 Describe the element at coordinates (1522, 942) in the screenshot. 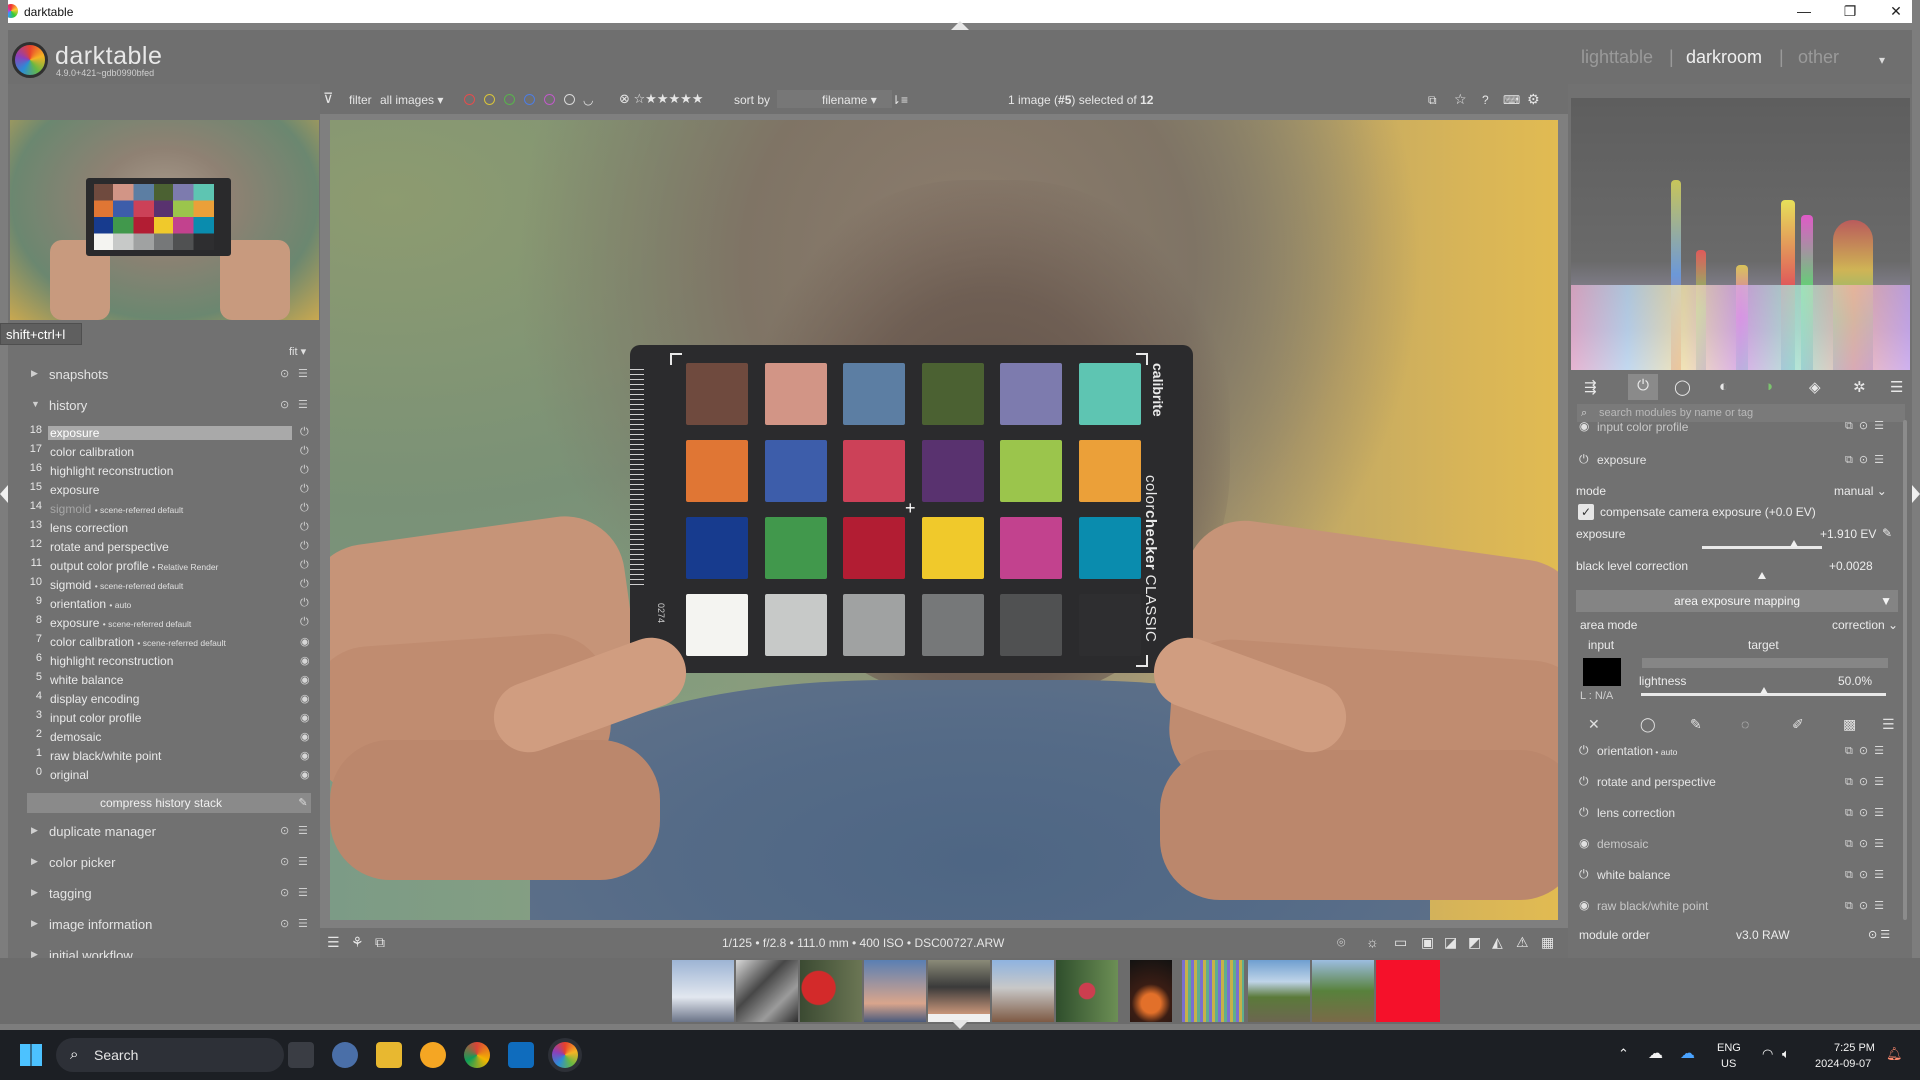

I see `warning-icon: ⚠` at that location.